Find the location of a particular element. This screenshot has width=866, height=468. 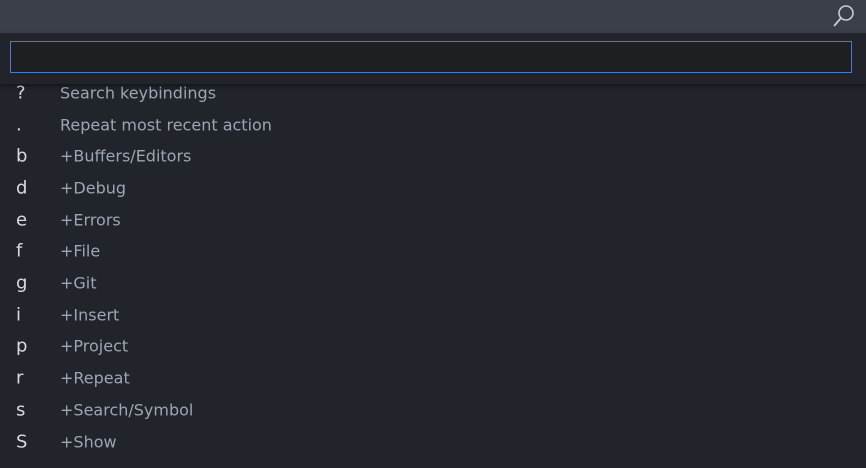

list-item: r +Repeat is located at coordinates (433, 378).